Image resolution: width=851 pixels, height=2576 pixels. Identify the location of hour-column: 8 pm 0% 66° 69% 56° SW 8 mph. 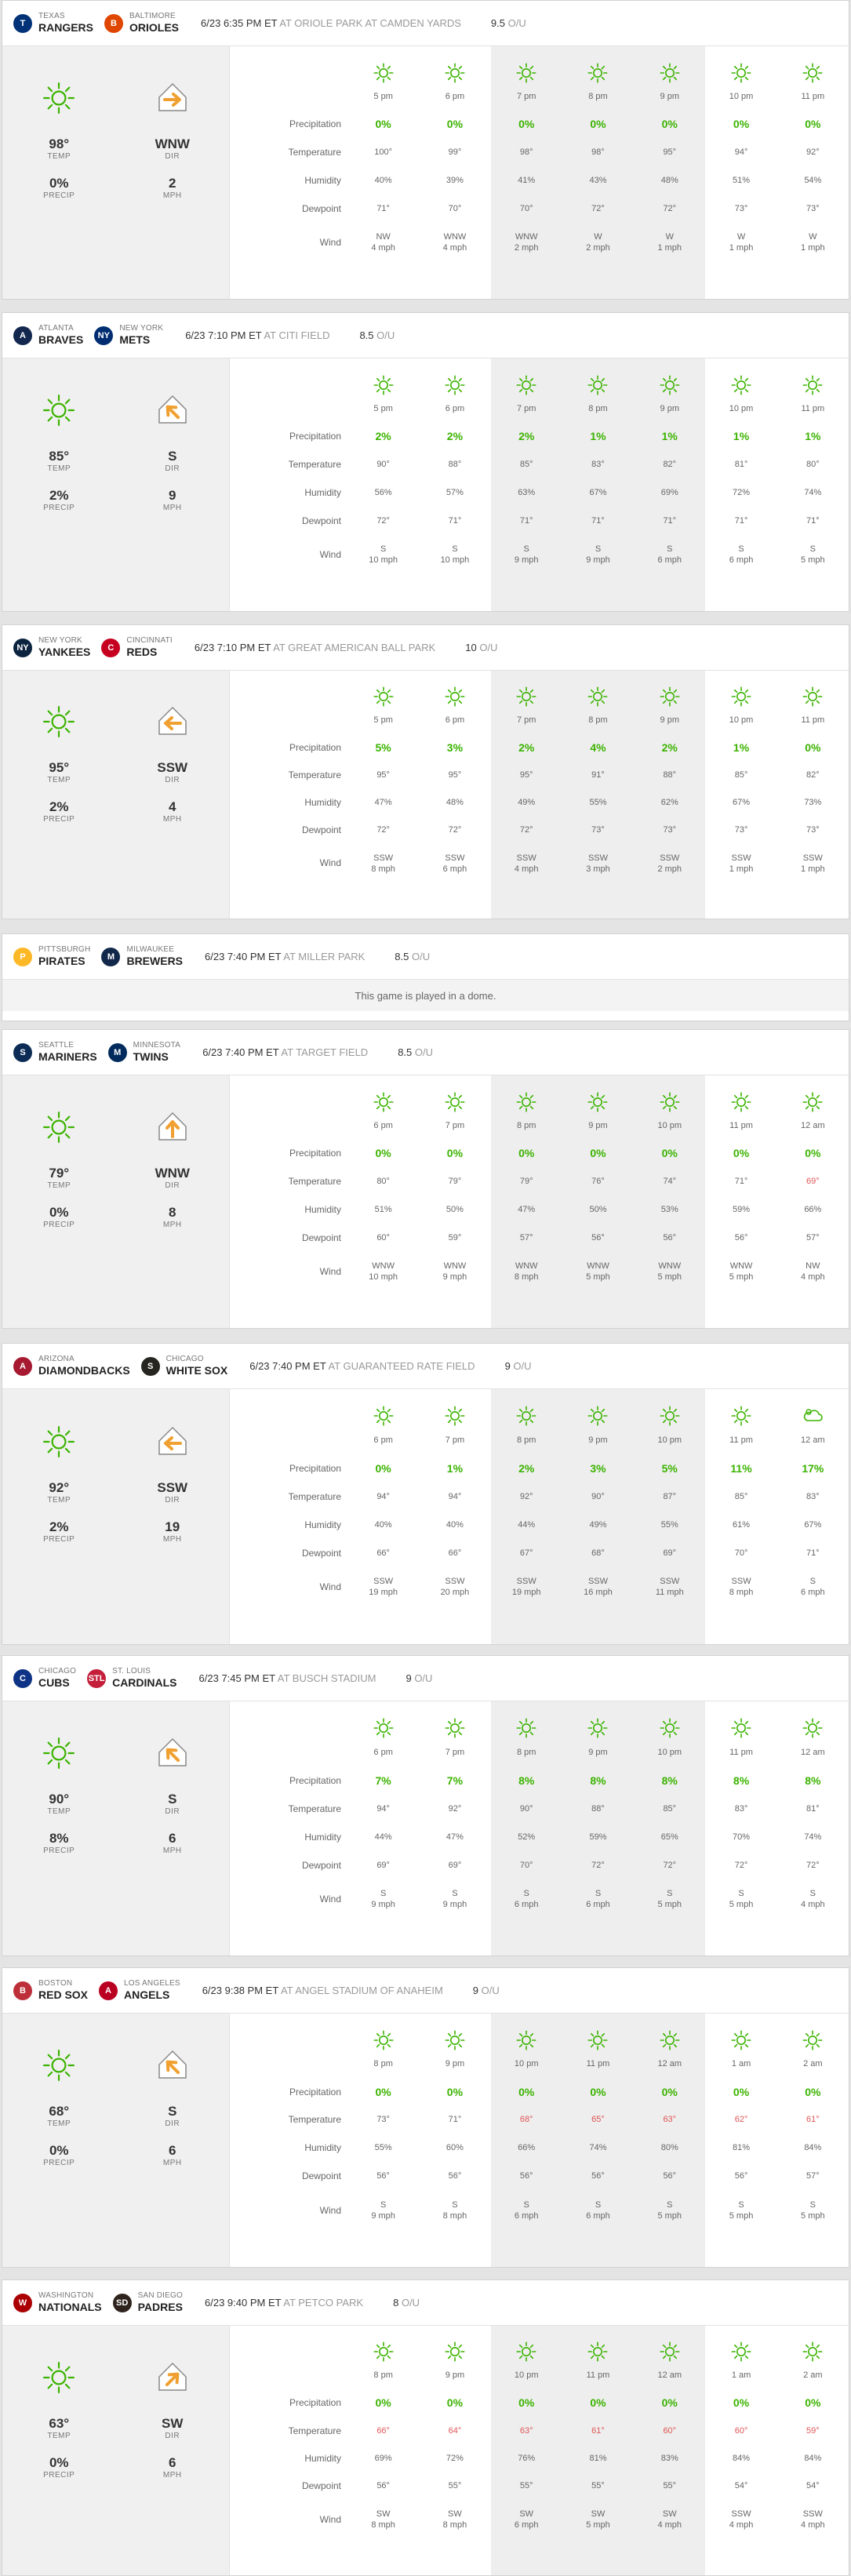
(383, 2450).